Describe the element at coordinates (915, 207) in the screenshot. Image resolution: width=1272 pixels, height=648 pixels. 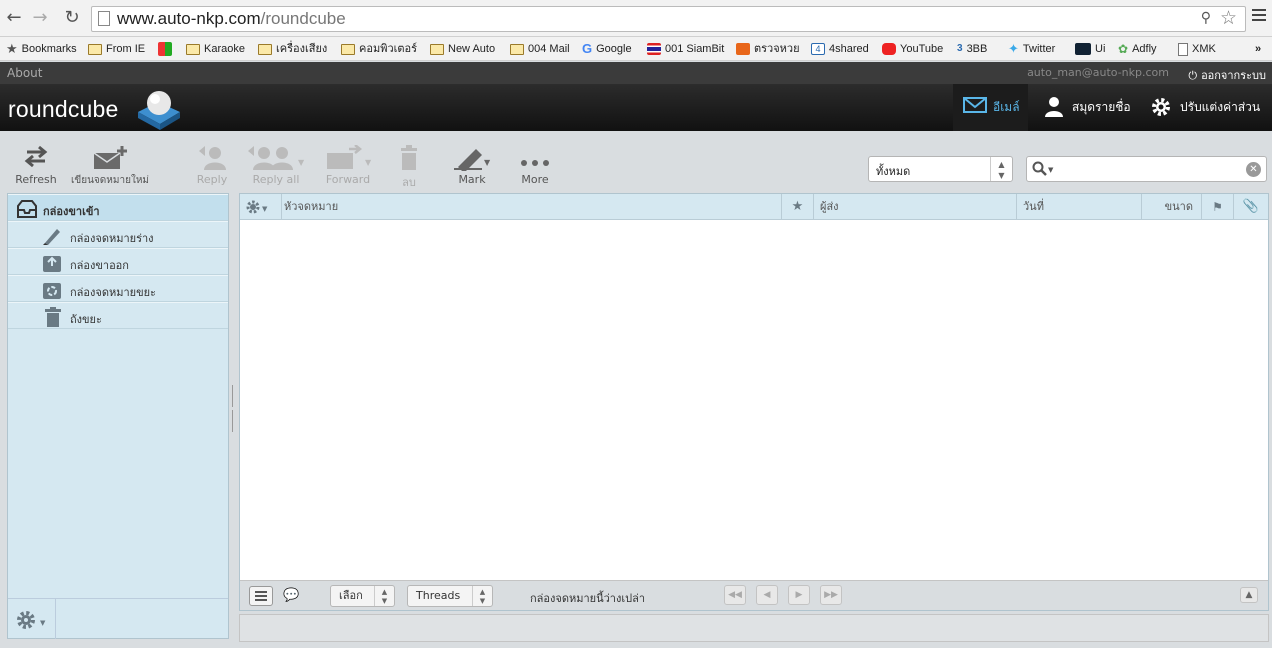
I see `from-column: ผู้ส่ง` at that location.